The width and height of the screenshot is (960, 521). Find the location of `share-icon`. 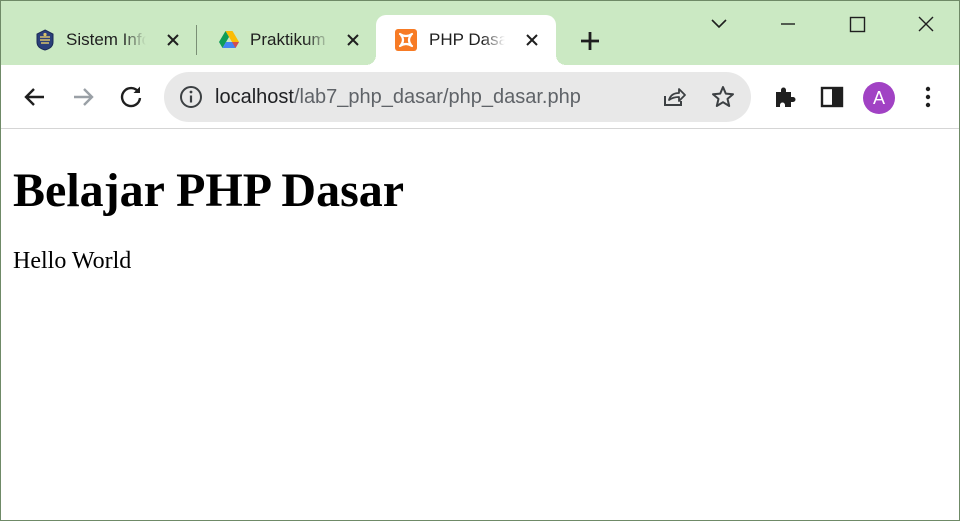

share-icon is located at coordinates (674, 97).